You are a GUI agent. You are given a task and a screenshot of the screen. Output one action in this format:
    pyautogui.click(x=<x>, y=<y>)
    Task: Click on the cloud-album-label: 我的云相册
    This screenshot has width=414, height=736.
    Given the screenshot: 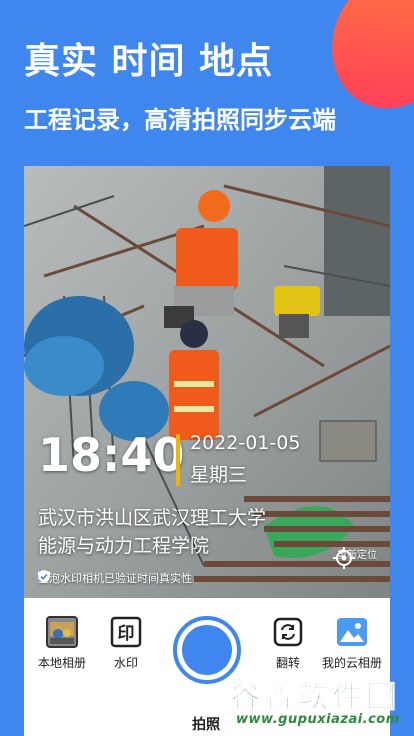 What is the action you would take?
    pyautogui.click(x=351, y=663)
    